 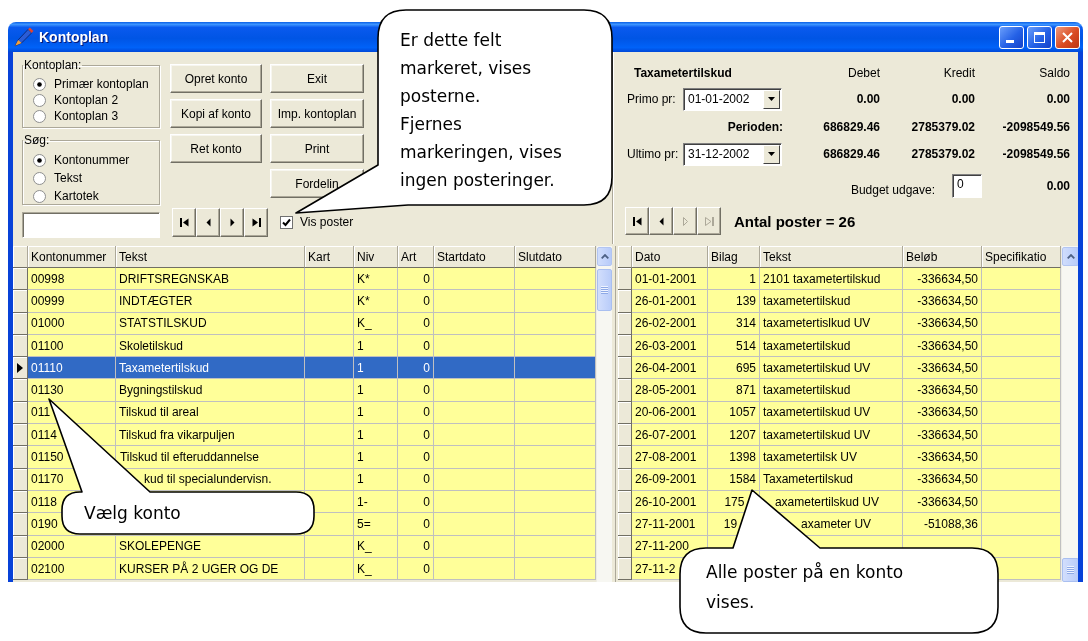 What do you see at coordinates (730, 523) in the screenshot?
I see `cell-text: 19` at bounding box center [730, 523].